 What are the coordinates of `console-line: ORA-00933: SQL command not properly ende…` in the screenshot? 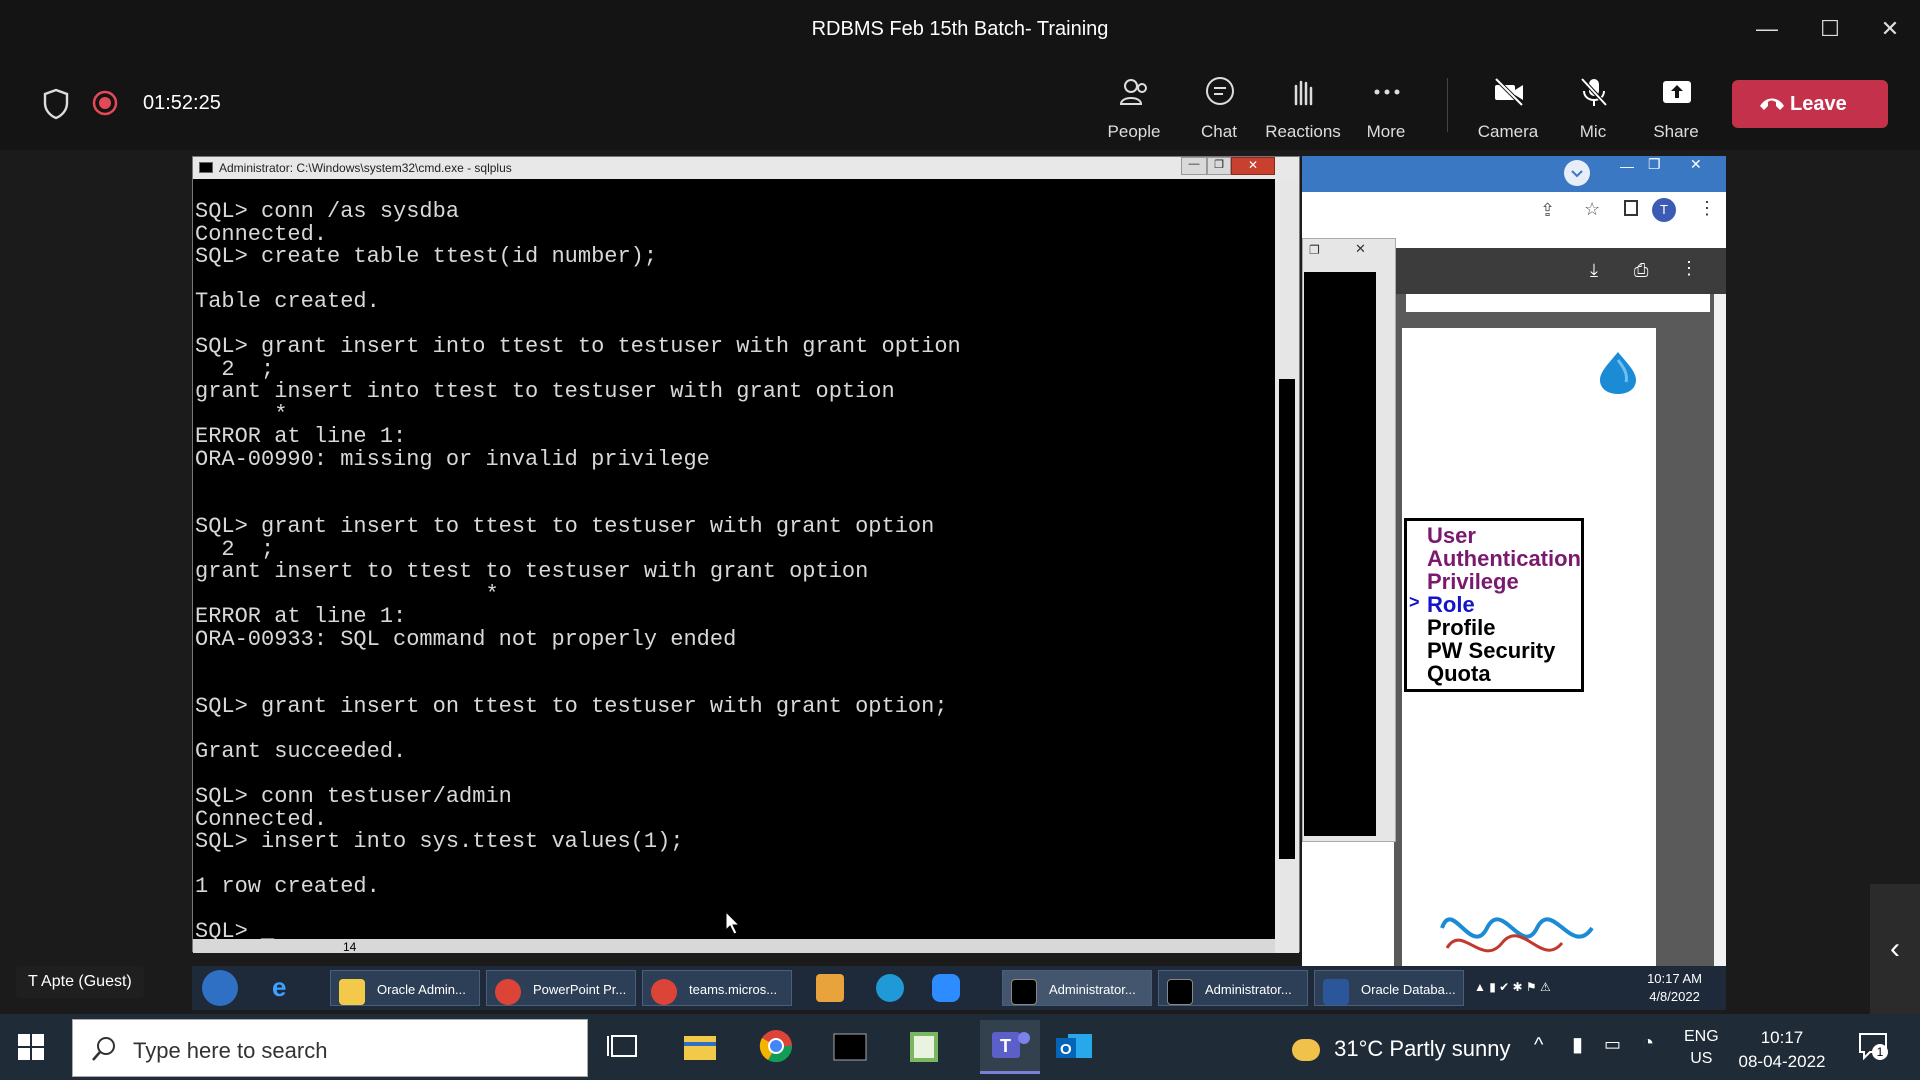 It's located at (466, 639).